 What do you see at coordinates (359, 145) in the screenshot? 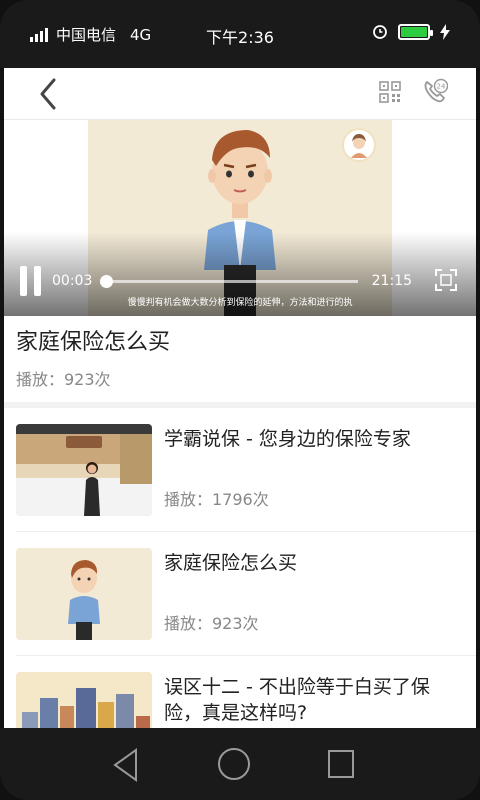
I see `channel-avatar` at bounding box center [359, 145].